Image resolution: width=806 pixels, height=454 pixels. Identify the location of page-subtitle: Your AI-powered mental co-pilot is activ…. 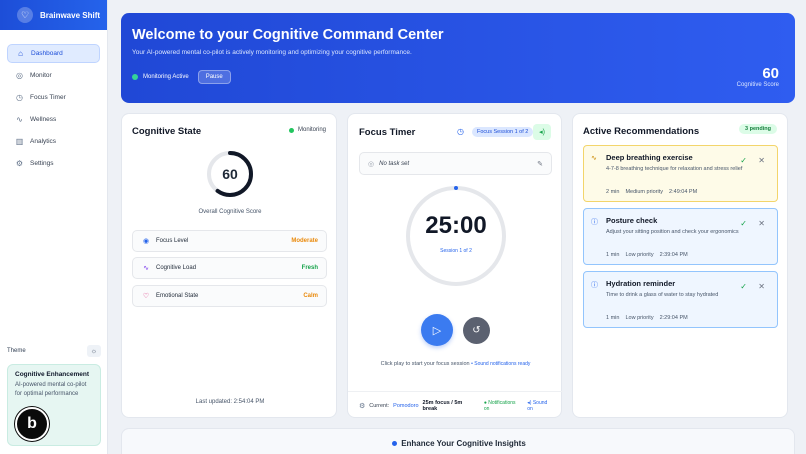
(272, 52).